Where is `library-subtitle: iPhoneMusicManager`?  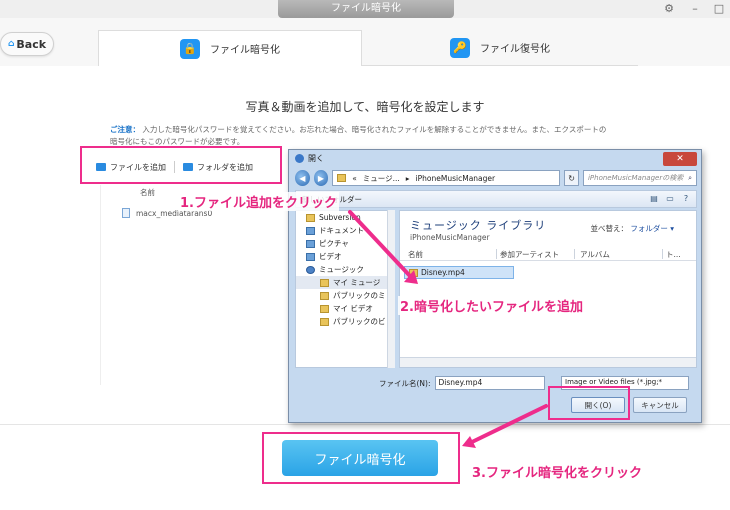
library-subtitle: iPhoneMusicManager is located at coordinates (450, 237).